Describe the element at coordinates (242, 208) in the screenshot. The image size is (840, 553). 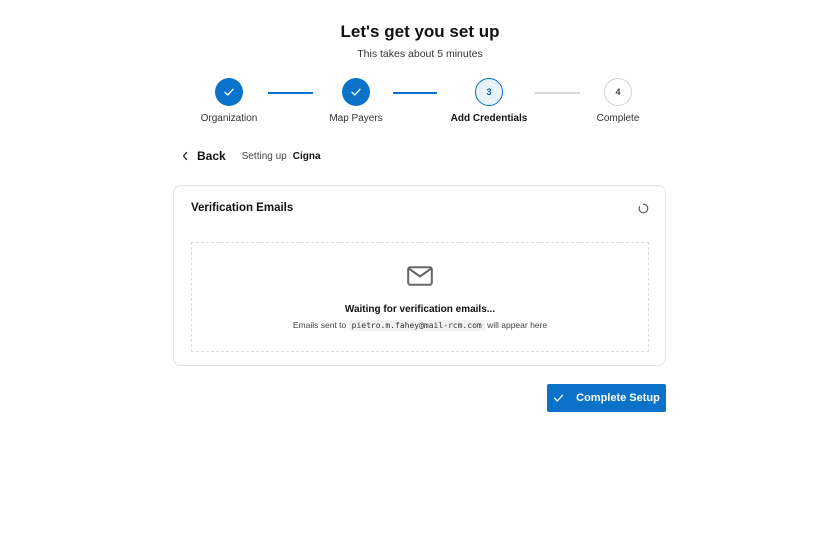
I see `card-title: Verification Emails` at that location.